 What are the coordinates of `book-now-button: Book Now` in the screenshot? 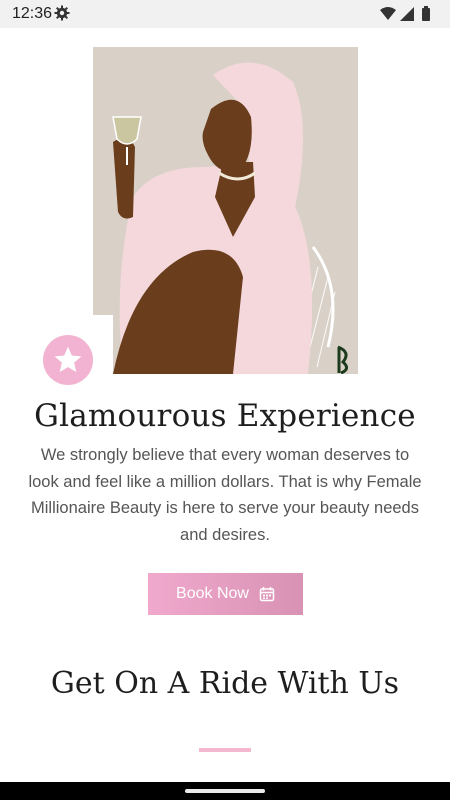 It's located at (225, 594).